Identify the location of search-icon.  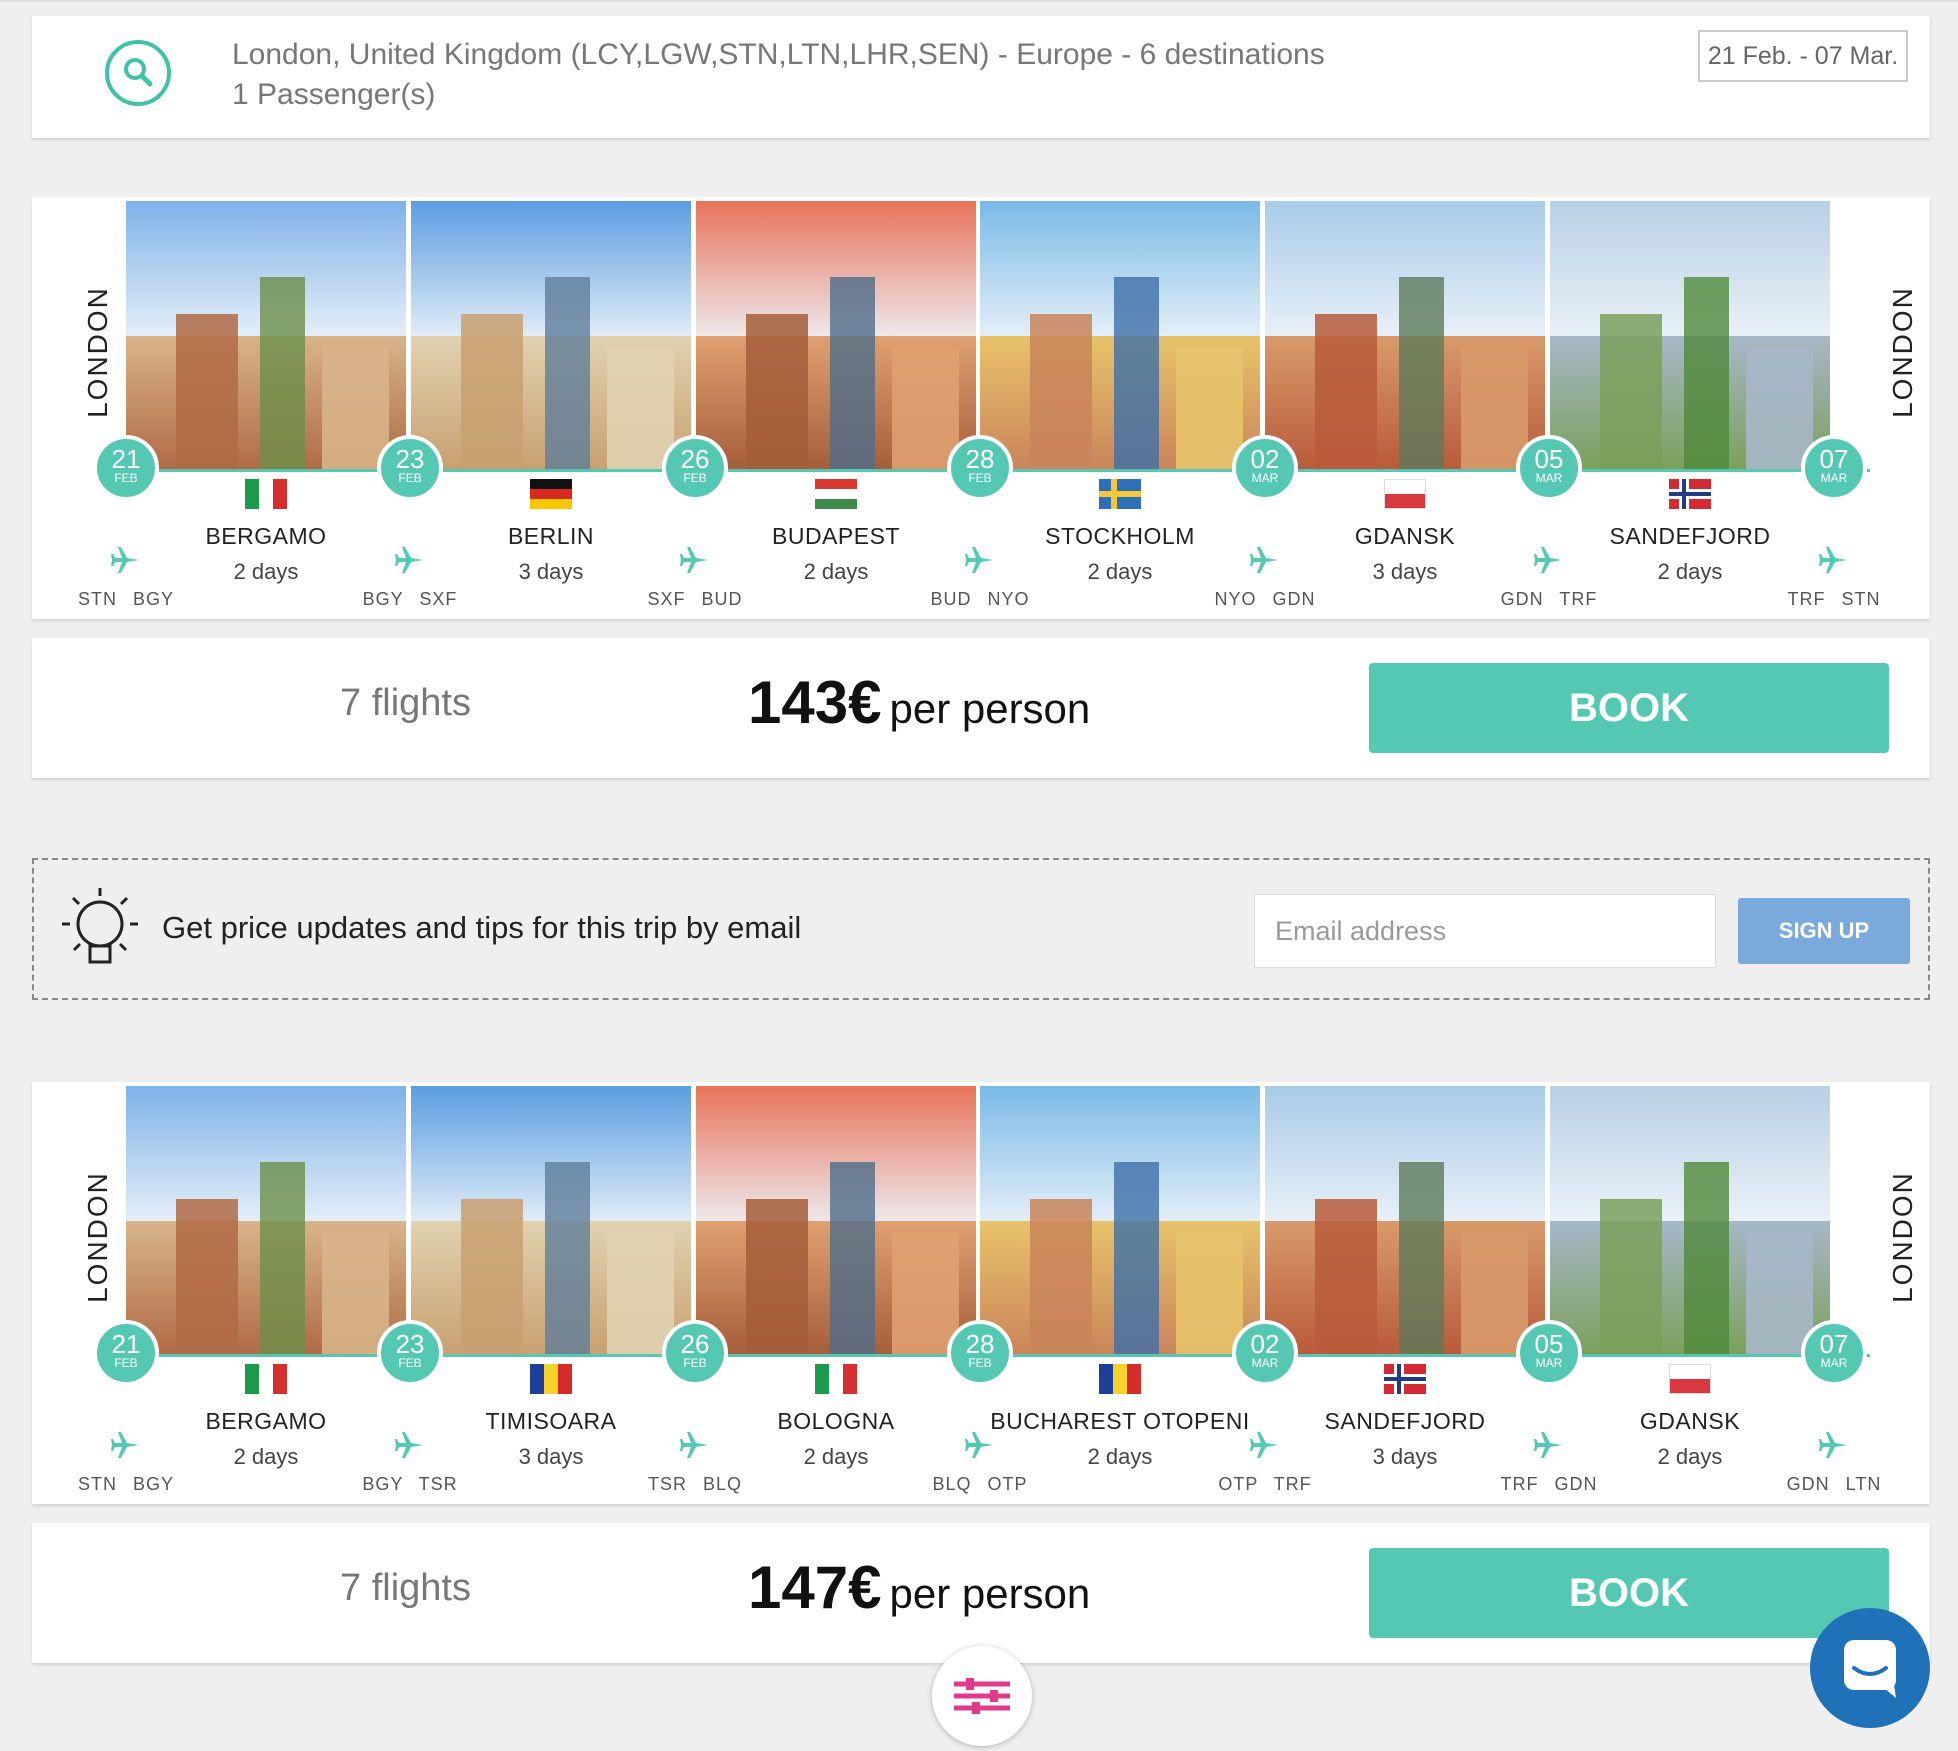
(138, 73).